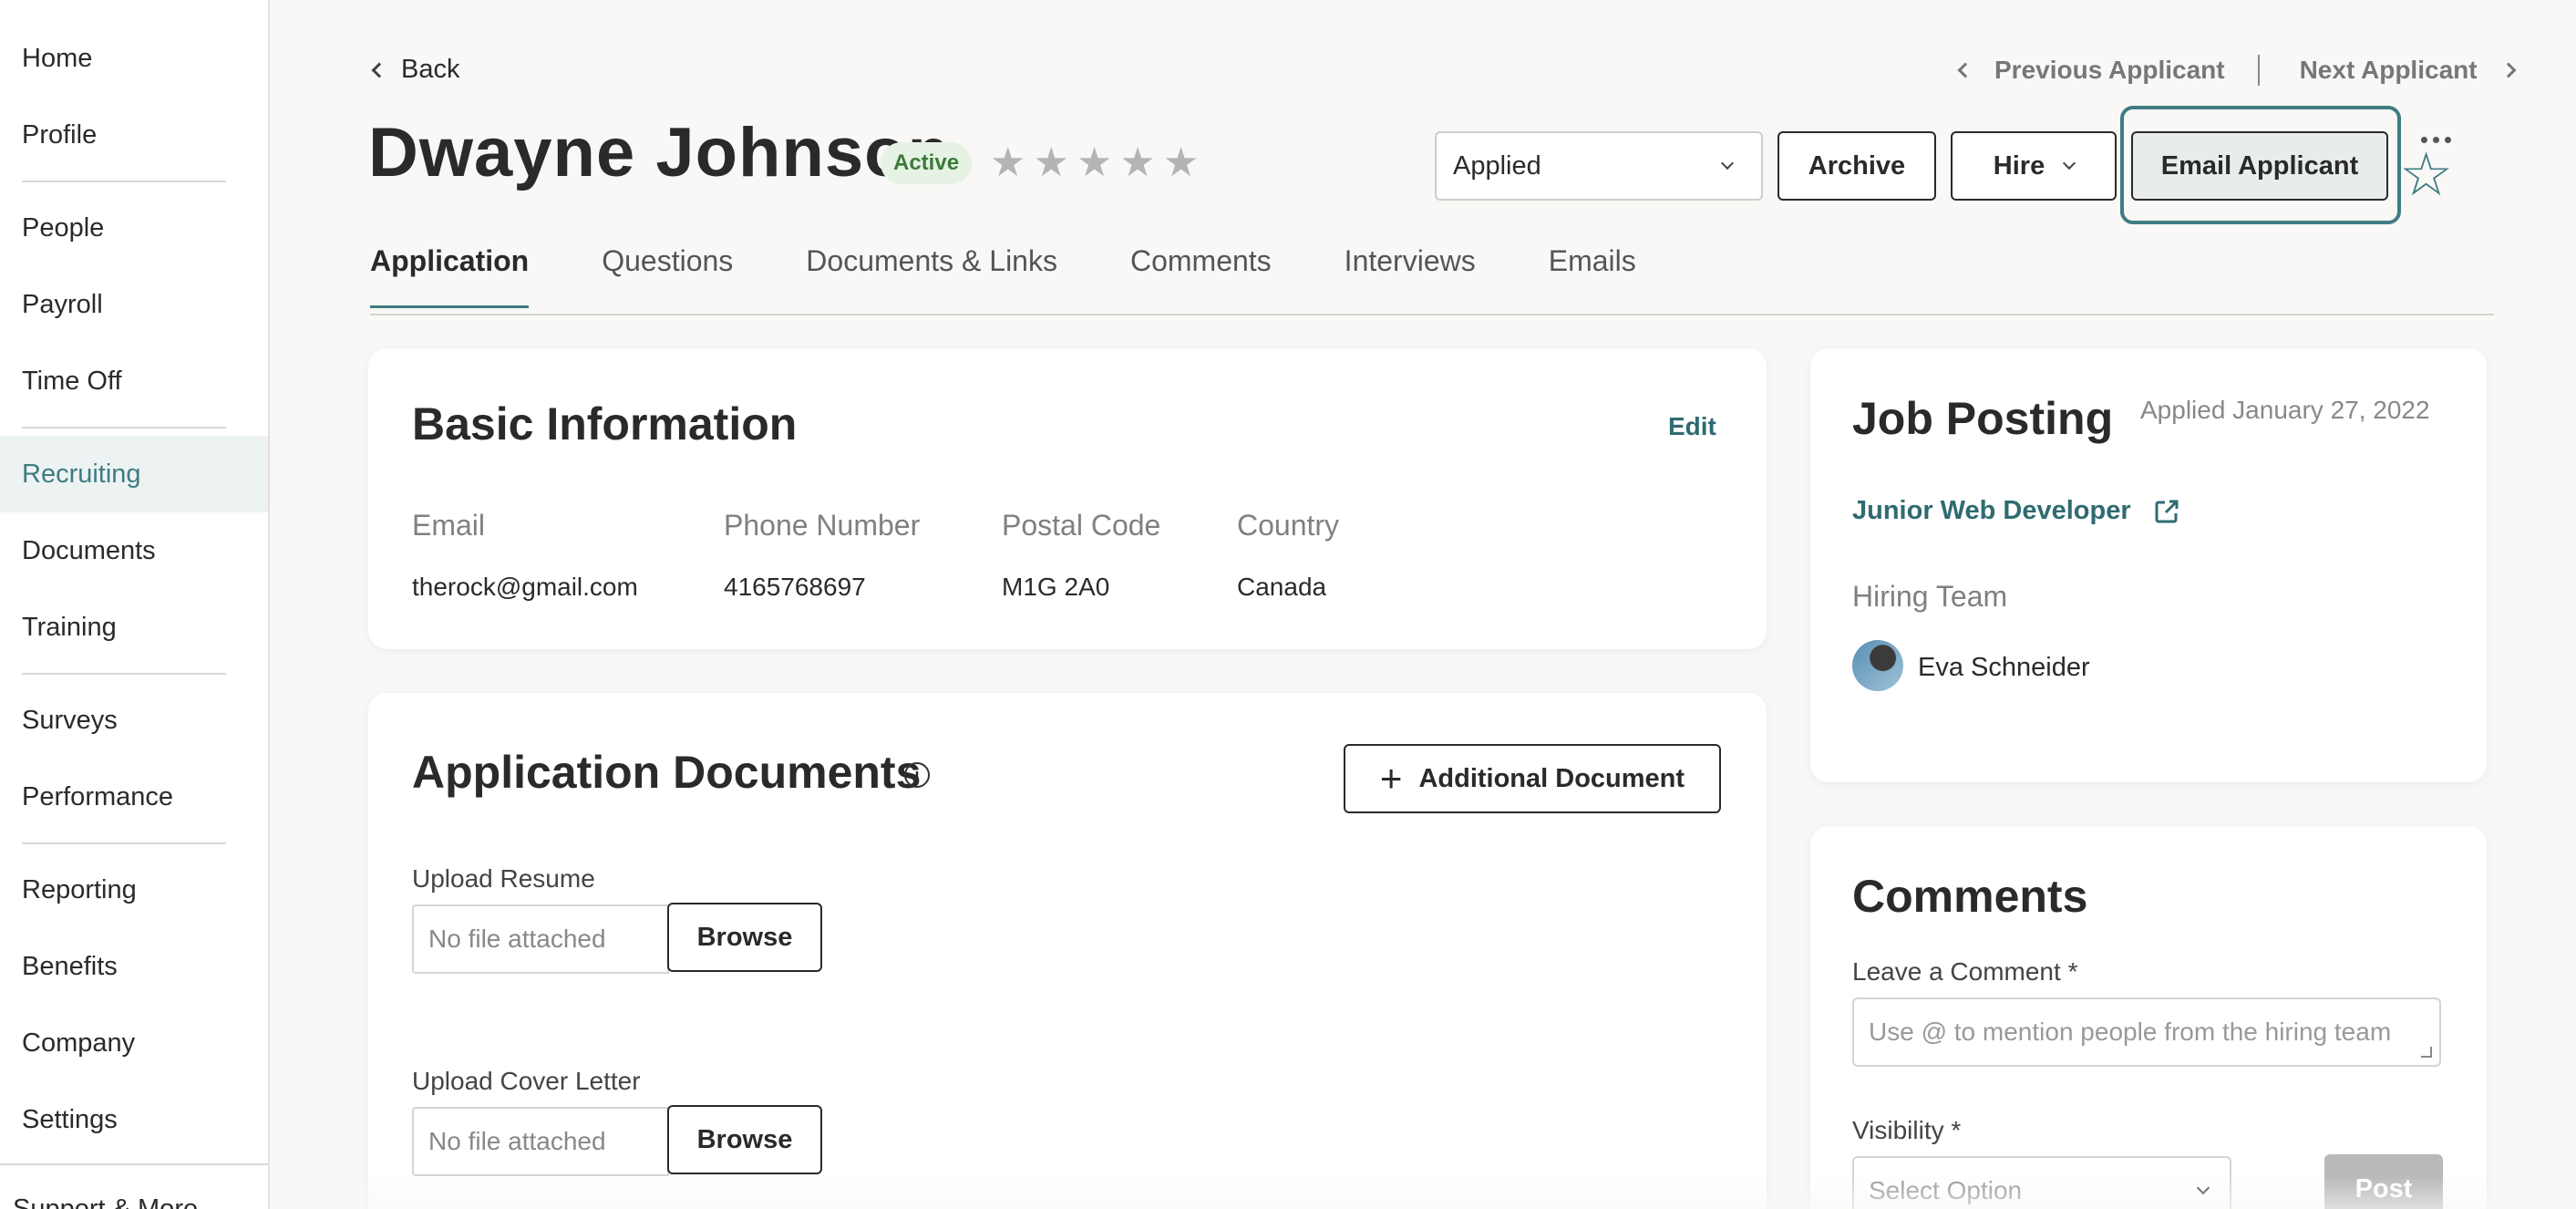 The height and width of the screenshot is (1209, 2576). I want to click on applicant-name: Dwayne Johnson, so click(659, 152).